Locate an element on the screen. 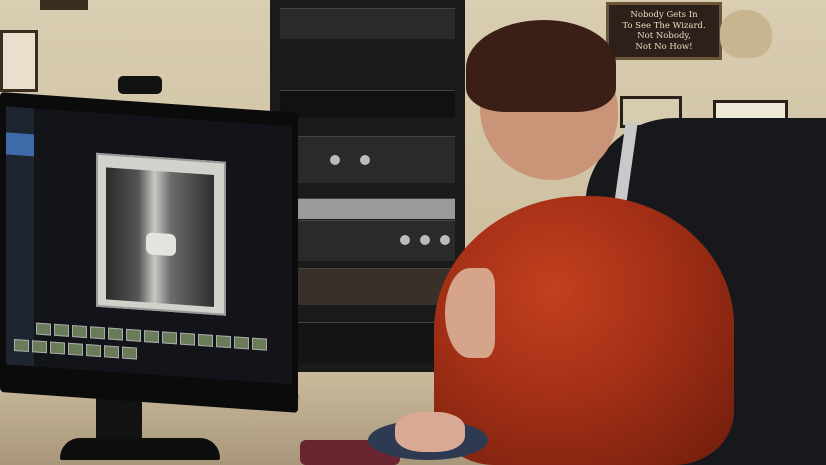 This screenshot has height=465, width=826. sign-line: Nobody Gets In is located at coordinates (664, 15).